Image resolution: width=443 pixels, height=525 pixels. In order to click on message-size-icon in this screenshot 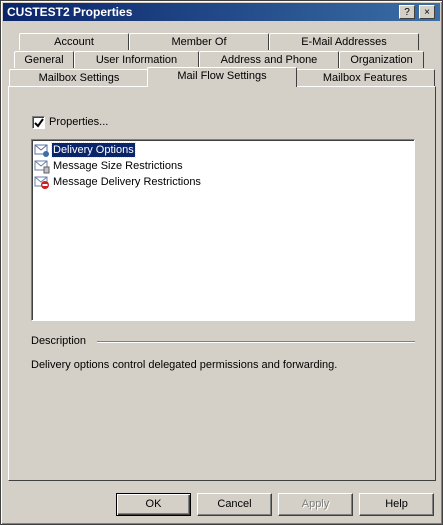, I will do `click(42, 166)`.